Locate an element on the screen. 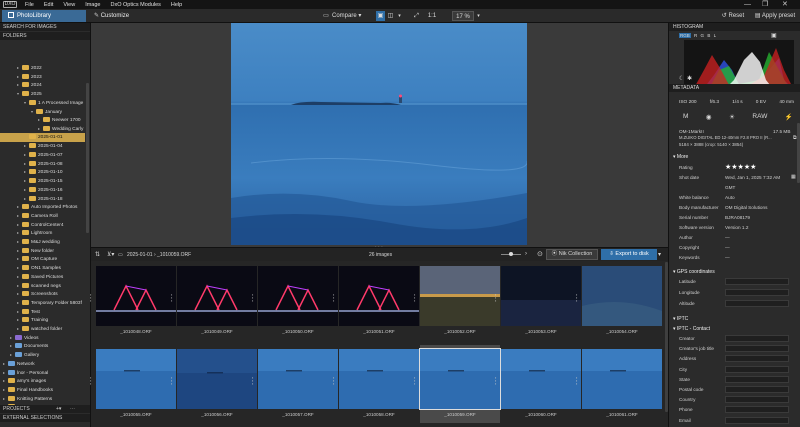 The height and width of the screenshot is (427, 800). menu-file: File is located at coordinates (29, 5).